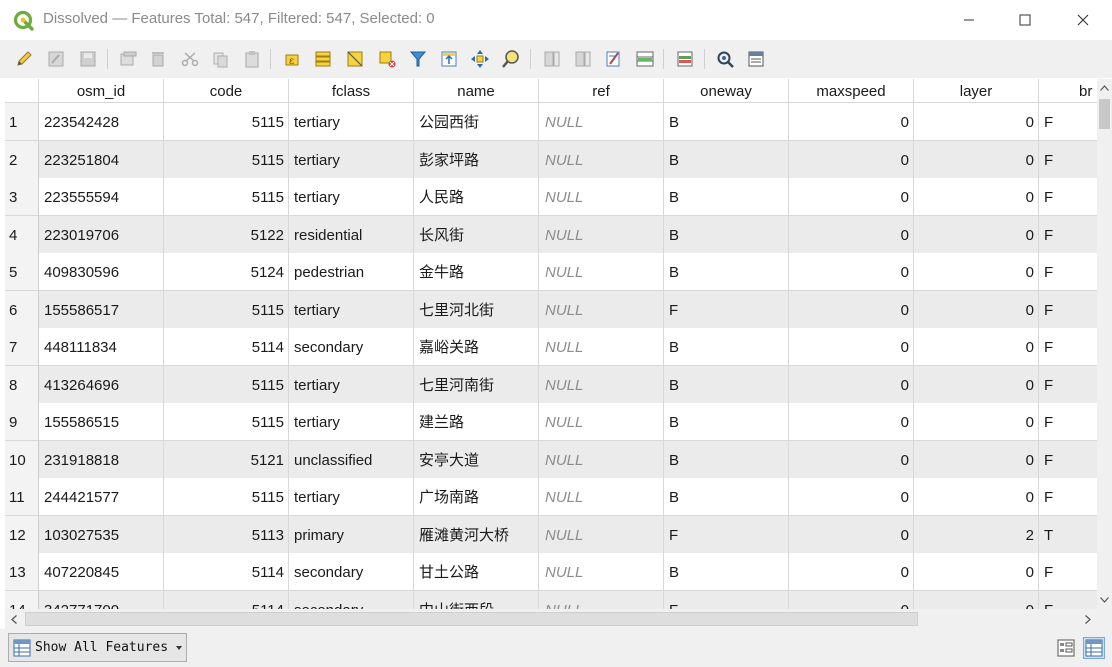 This screenshot has width=1112, height=667. What do you see at coordinates (22, 347) in the screenshot?
I see `row-number: 7` at bounding box center [22, 347].